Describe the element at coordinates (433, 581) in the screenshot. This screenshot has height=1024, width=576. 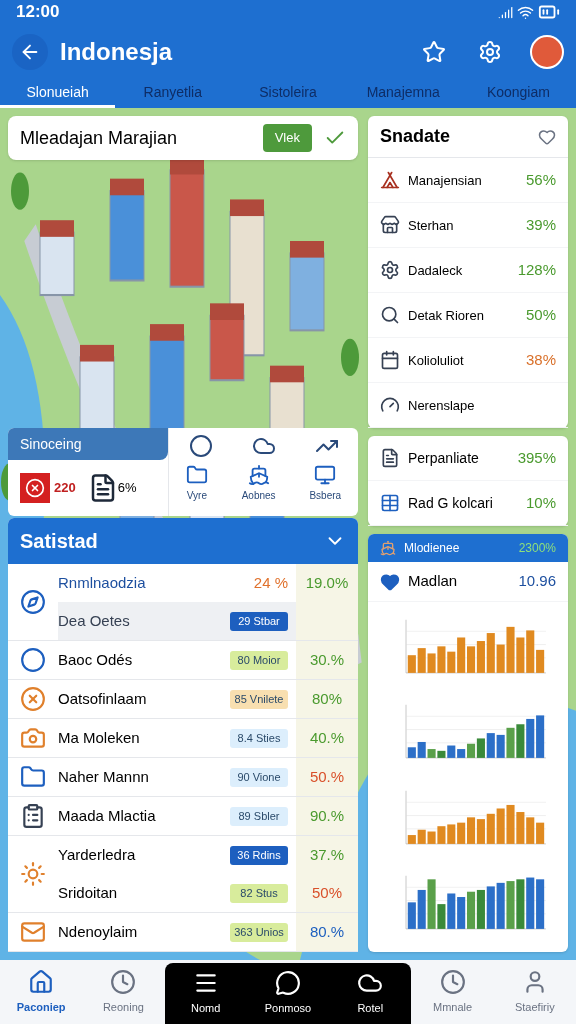
I see `chart-label: Madlan` at that location.